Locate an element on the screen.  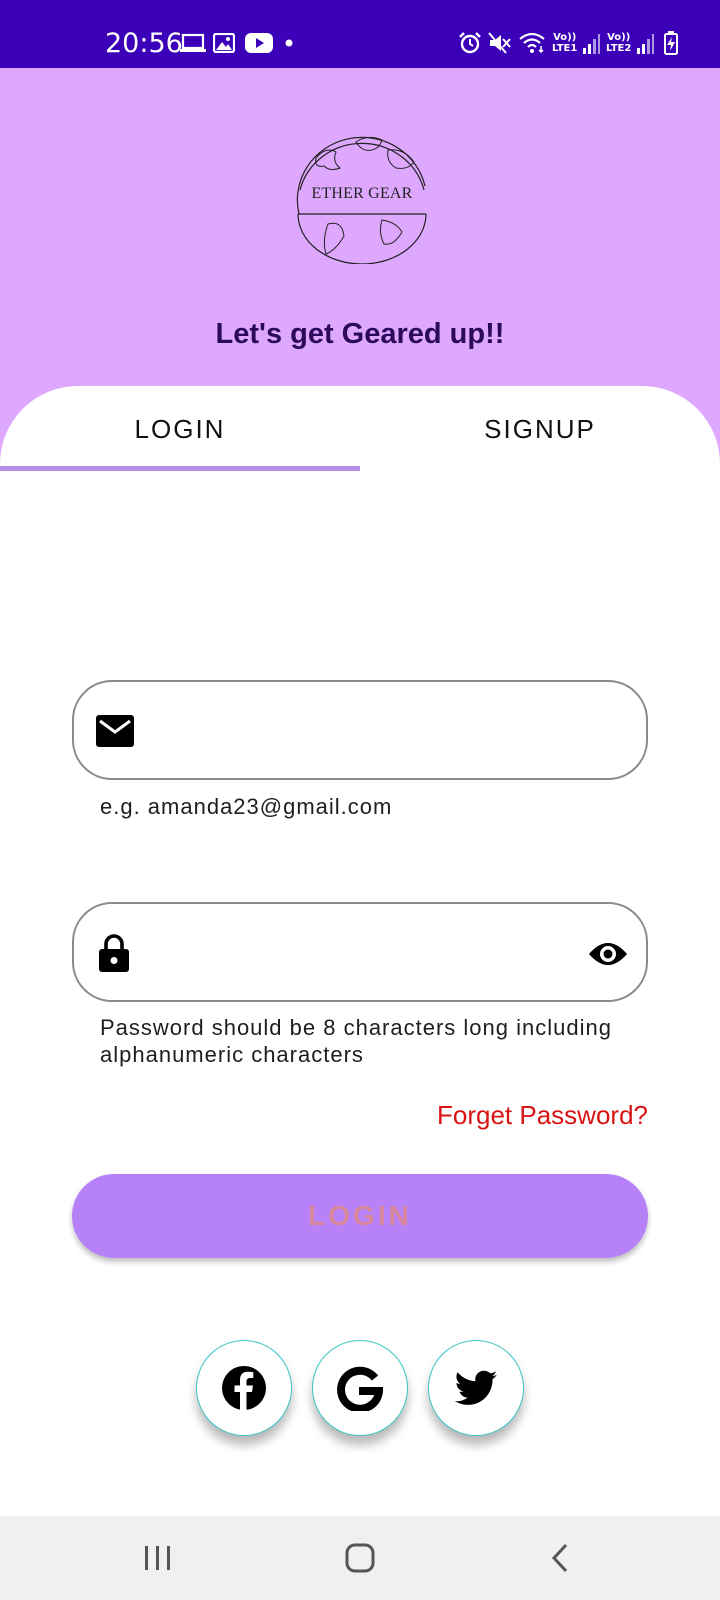
recent-apps-icon is located at coordinates (158, 1558).